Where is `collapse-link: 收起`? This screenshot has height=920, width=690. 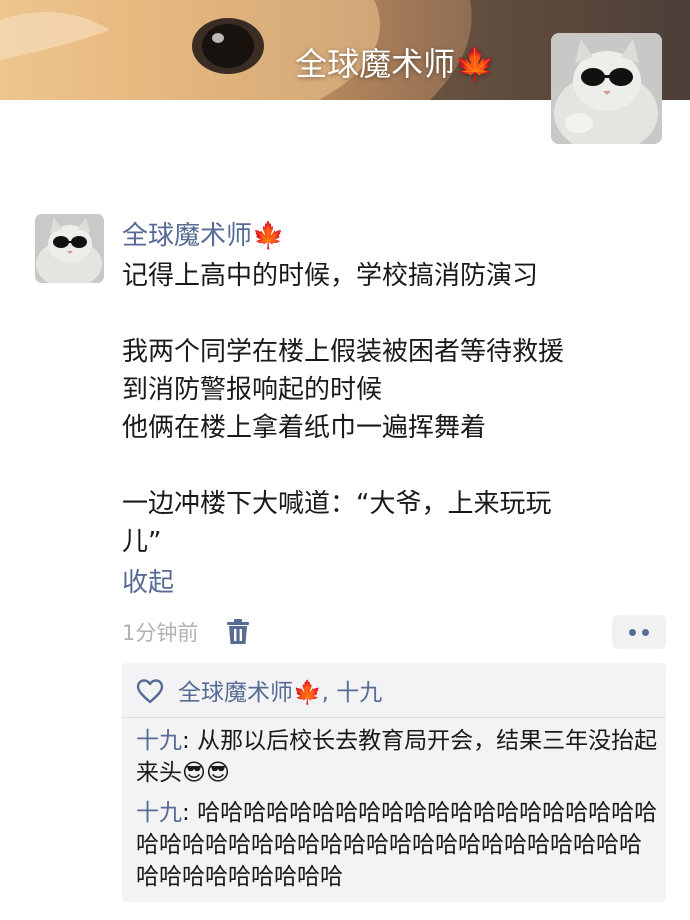 collapse-link: 收起 is located at coordinates (148, 583).